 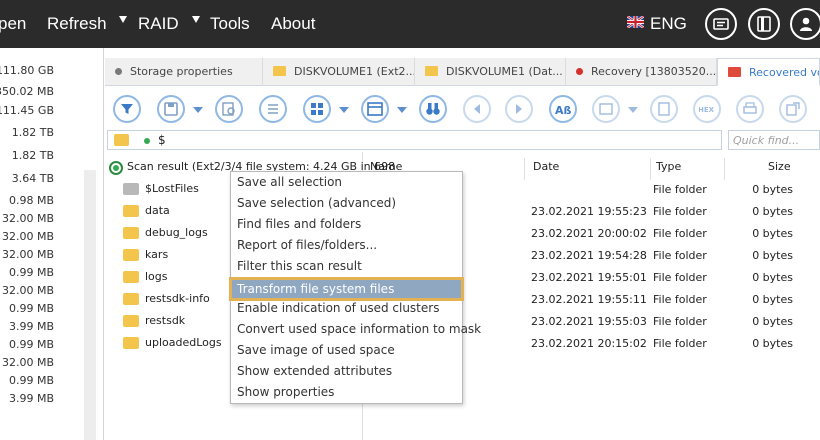 I want to click on tree-item-label: $LostFiles, so click(x=172, y=188).